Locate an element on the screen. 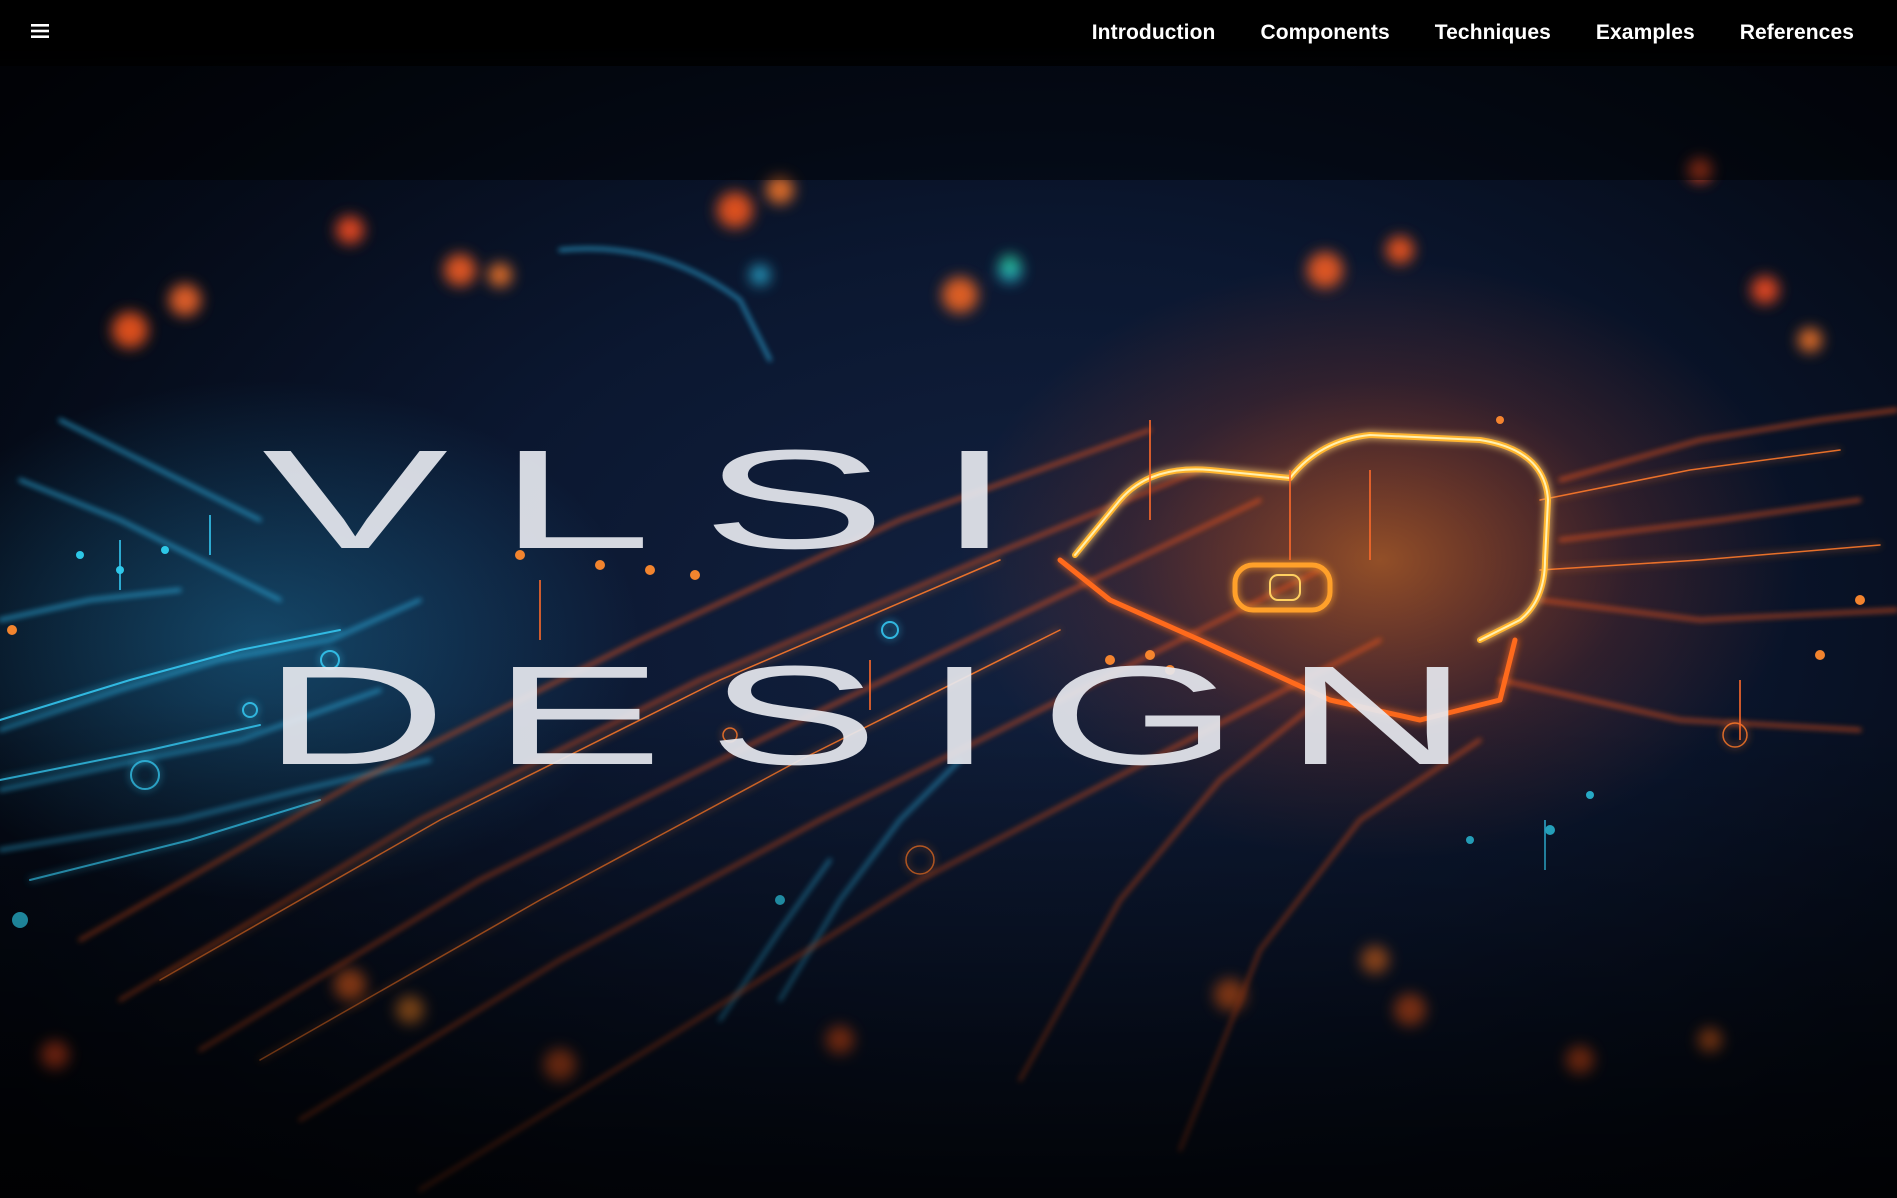 The height and width of the screenshot is (1198, 1897). hero-title-line-1: VLSI is located at coordinates (662, 500).